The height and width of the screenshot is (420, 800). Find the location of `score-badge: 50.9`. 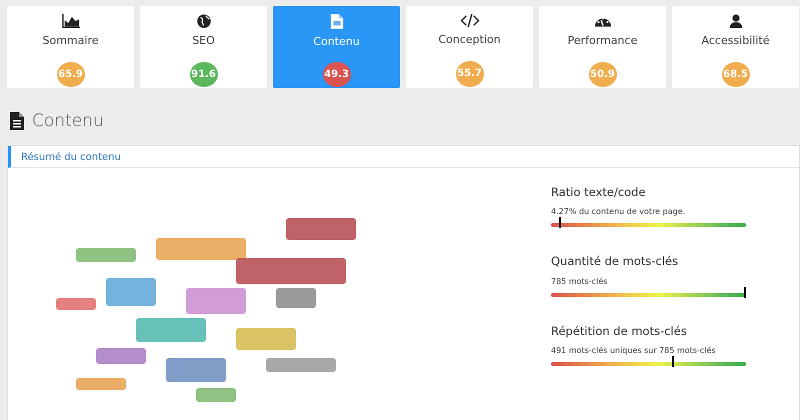

score-badge: 50.9 is located at coordinates (602, 74).